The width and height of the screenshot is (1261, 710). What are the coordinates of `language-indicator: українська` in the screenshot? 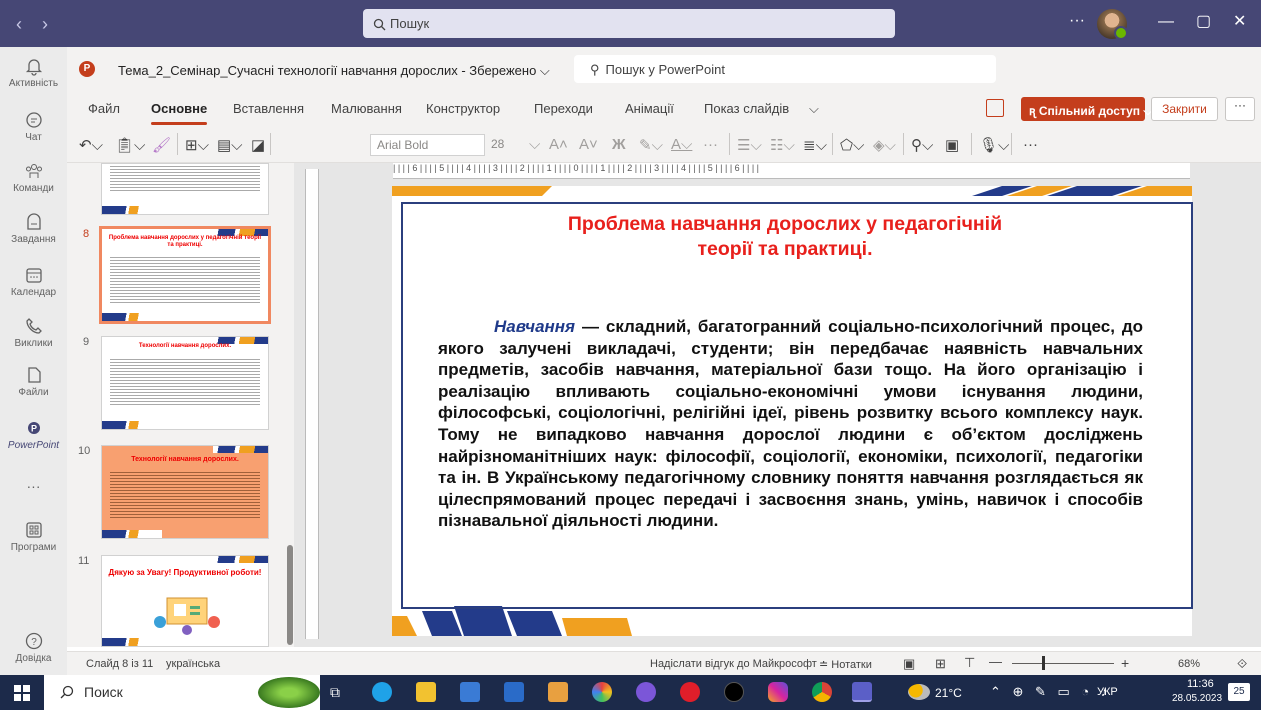 It's located at (193, 664).